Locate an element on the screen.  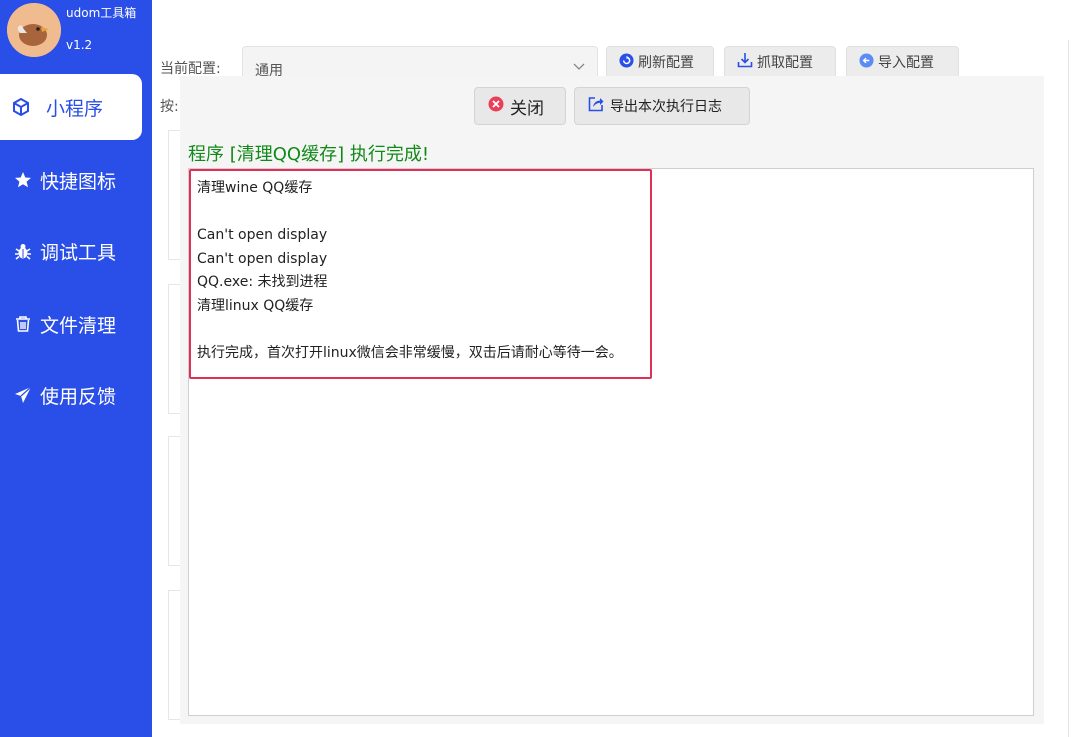
export-log-button: 导出本次执行日志 is located at coordinates (662, 106).